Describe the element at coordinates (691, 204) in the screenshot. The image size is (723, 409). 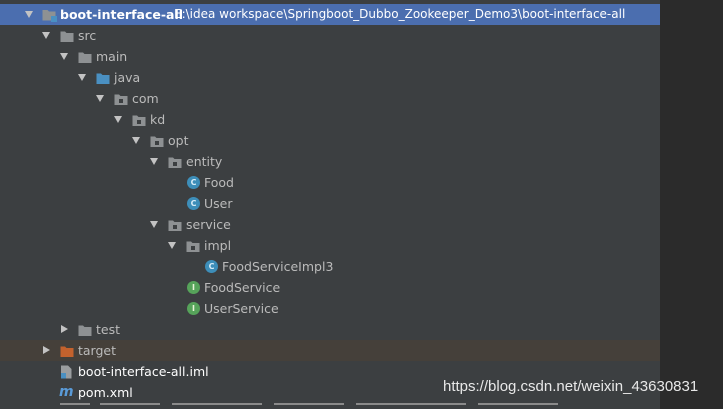
I see `editor-gutter` at that location.